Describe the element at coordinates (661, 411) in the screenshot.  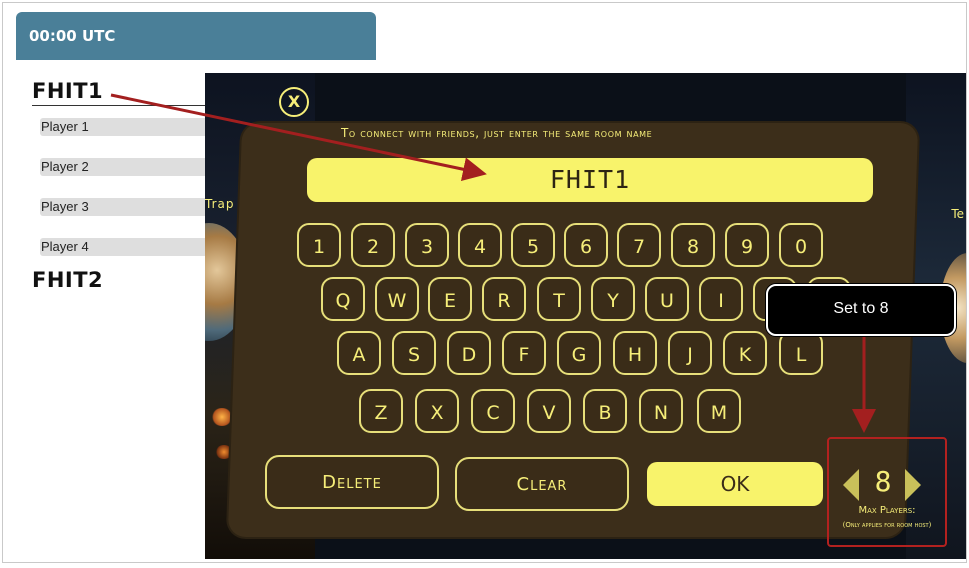
I see `key-n: N` at that location.